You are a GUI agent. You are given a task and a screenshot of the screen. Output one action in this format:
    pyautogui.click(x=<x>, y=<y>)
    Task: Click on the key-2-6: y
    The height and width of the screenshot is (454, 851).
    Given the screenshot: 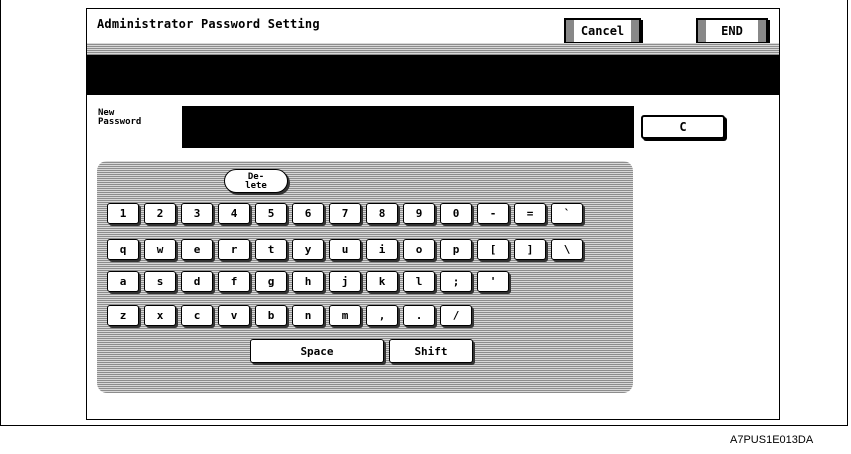 What is the action you would take?
    pyautogui.click(x=308, y=249)
    